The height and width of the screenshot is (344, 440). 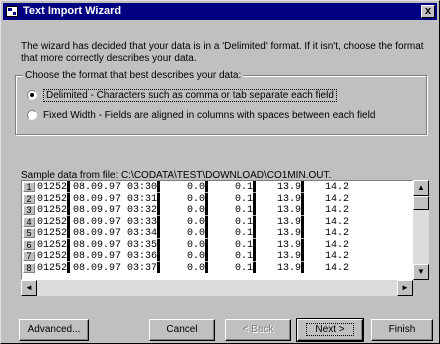 What do you see at coordinates (29, 187) in the screenshot?
I see `row-number: 1` at bounding box center [29, 187].